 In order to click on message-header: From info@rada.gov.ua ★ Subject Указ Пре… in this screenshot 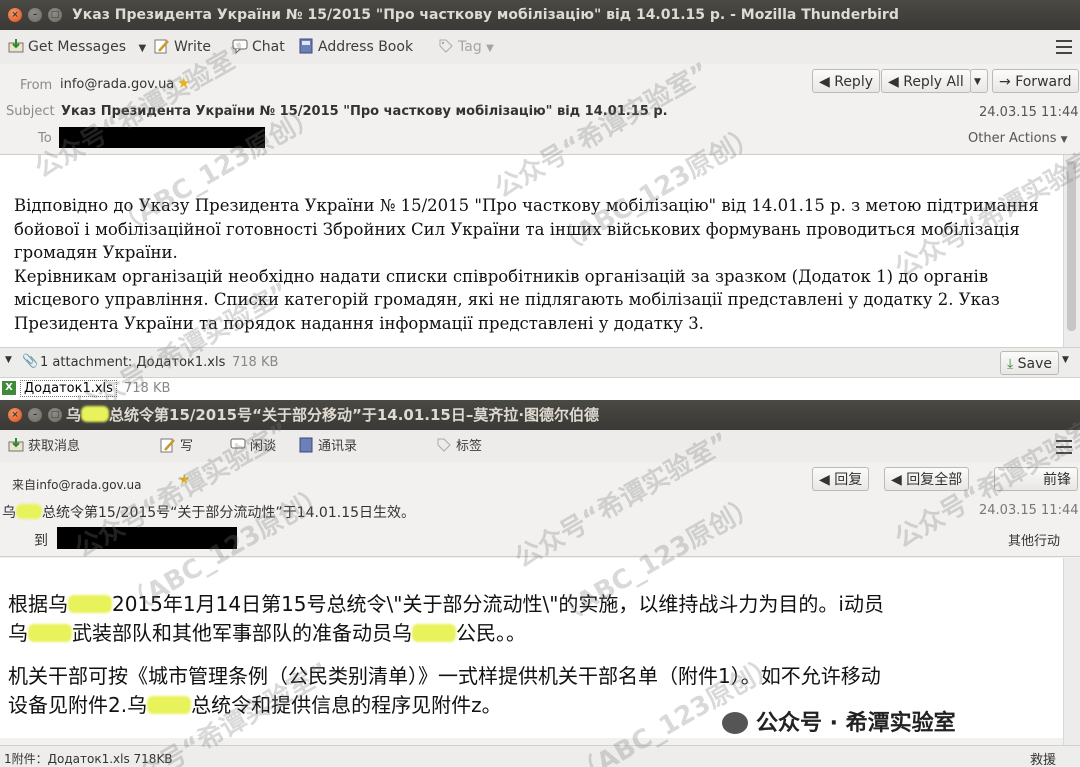, I will do `click(540, 109)`.